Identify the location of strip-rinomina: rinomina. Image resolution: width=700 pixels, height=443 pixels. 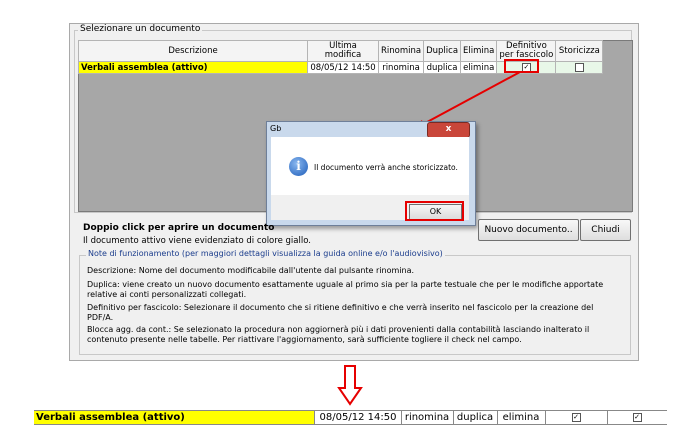
(427, 417).